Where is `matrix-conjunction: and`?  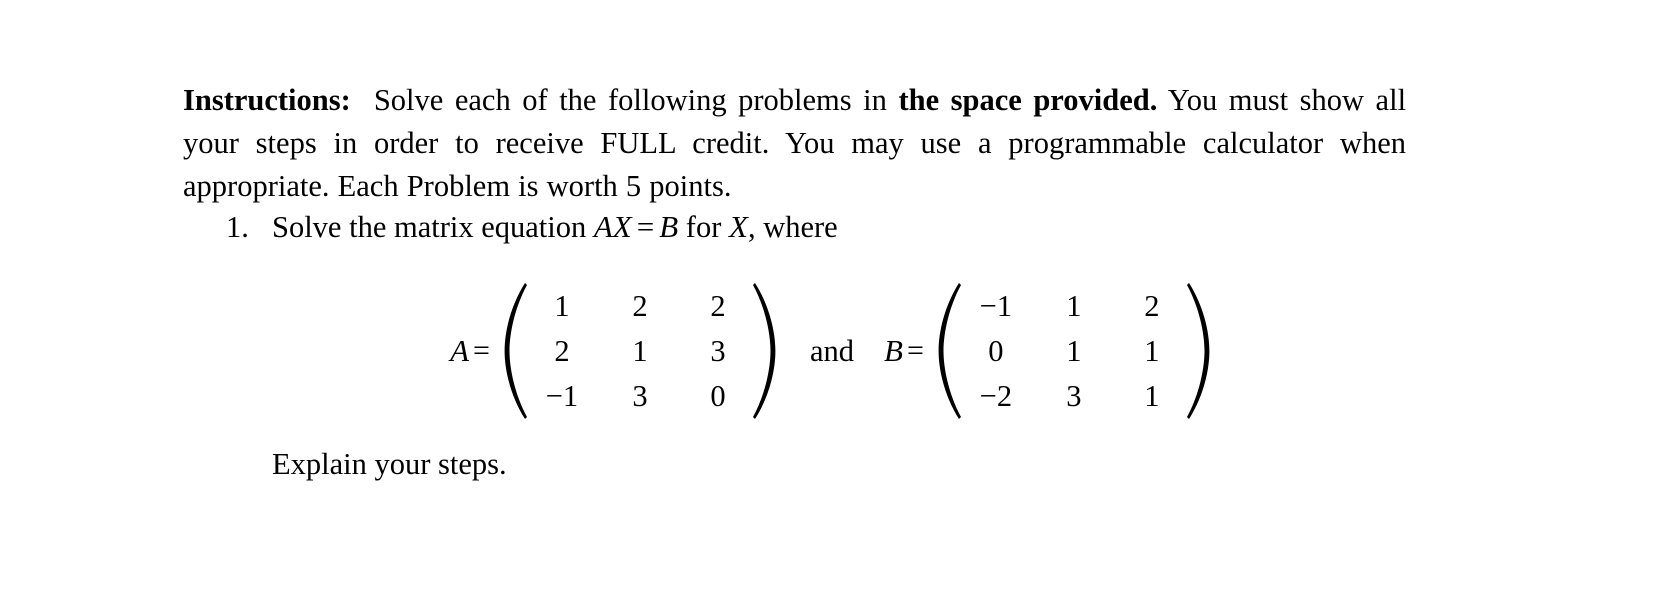 matrix-conjunction: and is located at coordinates (832, 350).